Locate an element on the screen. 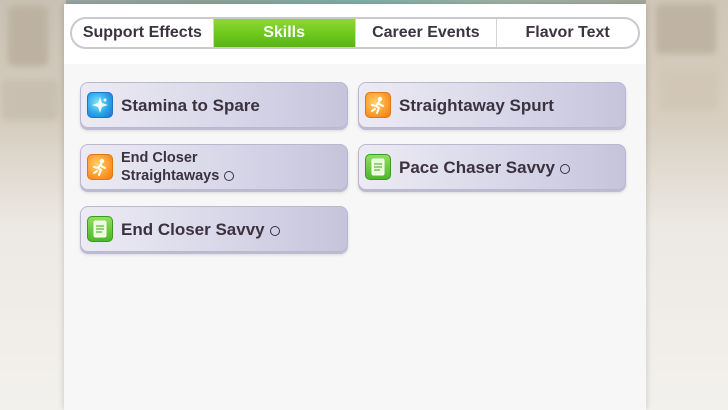 The image size is (728, 410). skill-name: End Closer Straightaways is located at coordinates (178, 167).